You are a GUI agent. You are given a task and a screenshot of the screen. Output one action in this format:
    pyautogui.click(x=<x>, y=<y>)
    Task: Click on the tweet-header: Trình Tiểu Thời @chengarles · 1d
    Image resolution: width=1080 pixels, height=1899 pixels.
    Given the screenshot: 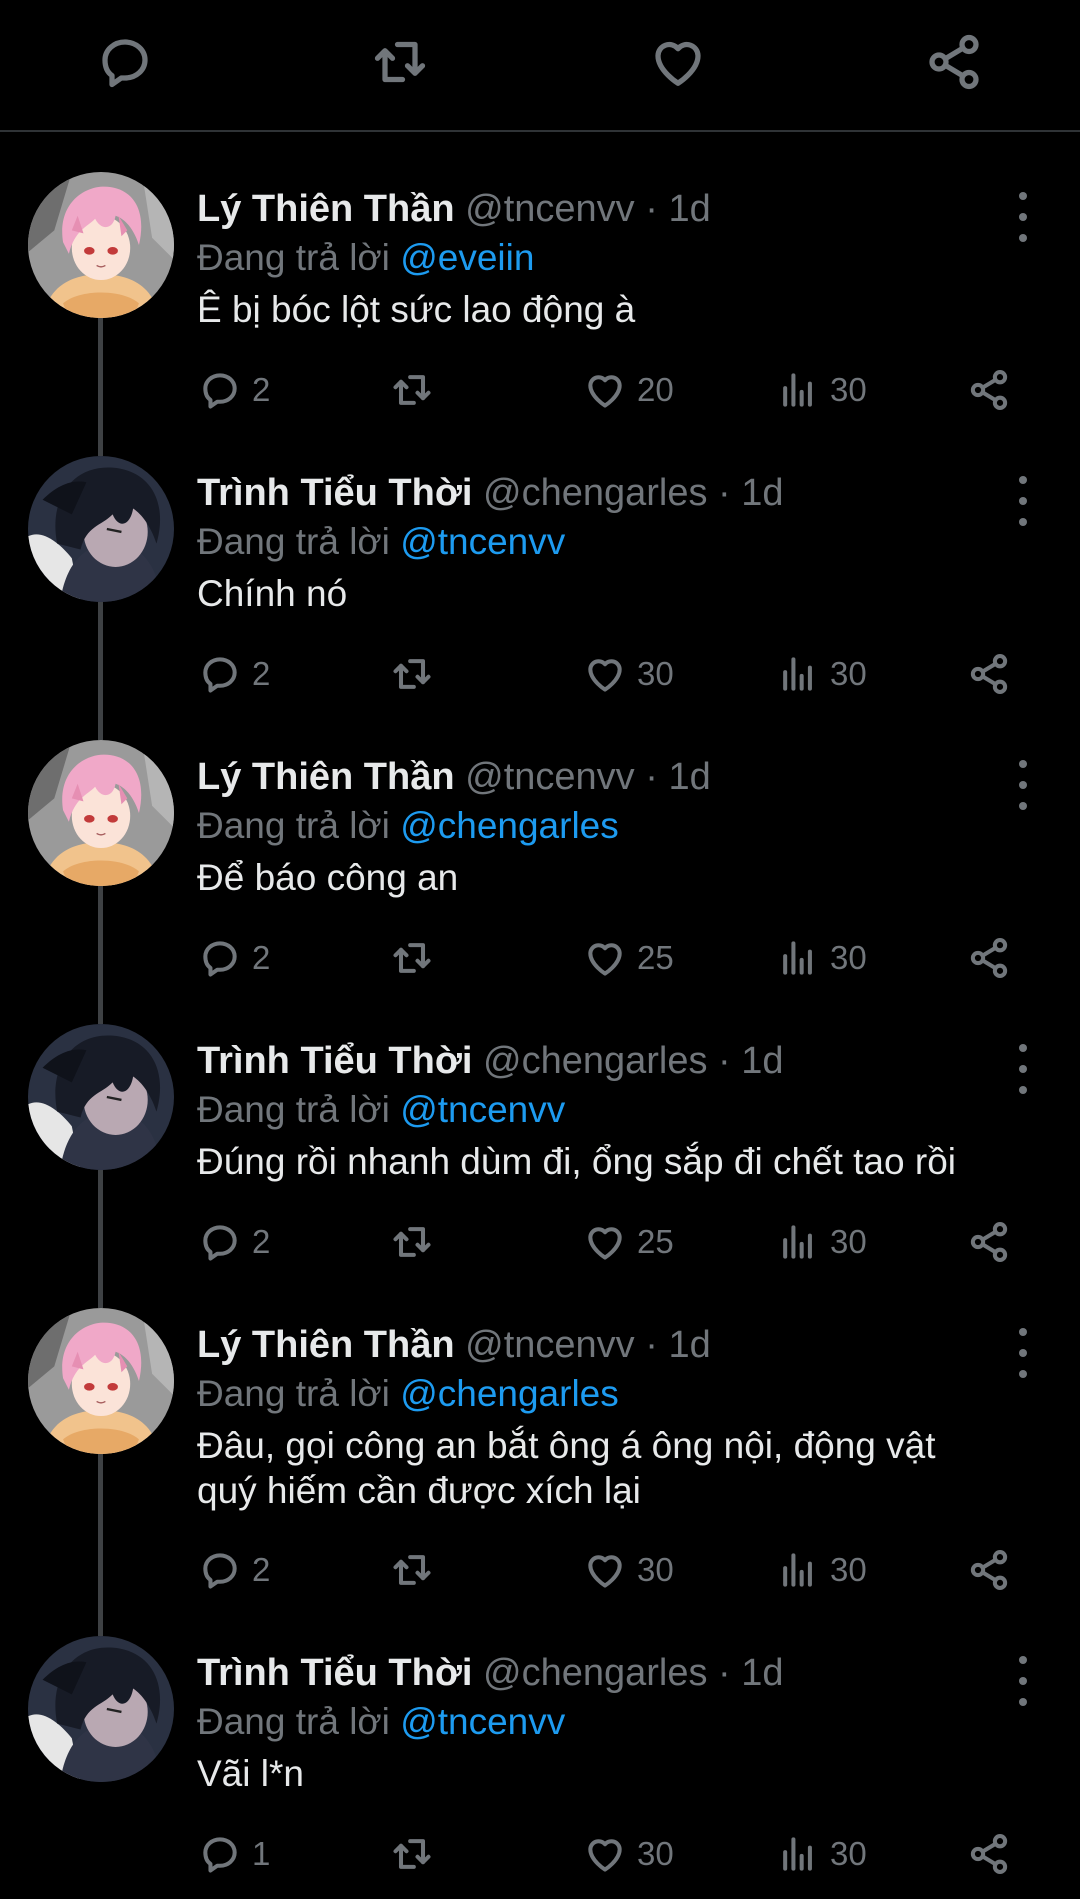 What is the action you would take?
    pyautogui.click(x=490, y=493)
    